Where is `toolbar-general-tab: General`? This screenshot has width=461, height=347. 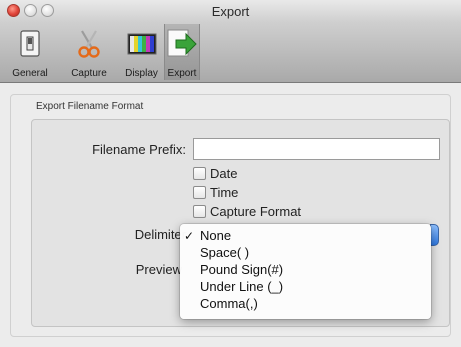
toolbar-general-tab: General is located at coordinates (30, 52).